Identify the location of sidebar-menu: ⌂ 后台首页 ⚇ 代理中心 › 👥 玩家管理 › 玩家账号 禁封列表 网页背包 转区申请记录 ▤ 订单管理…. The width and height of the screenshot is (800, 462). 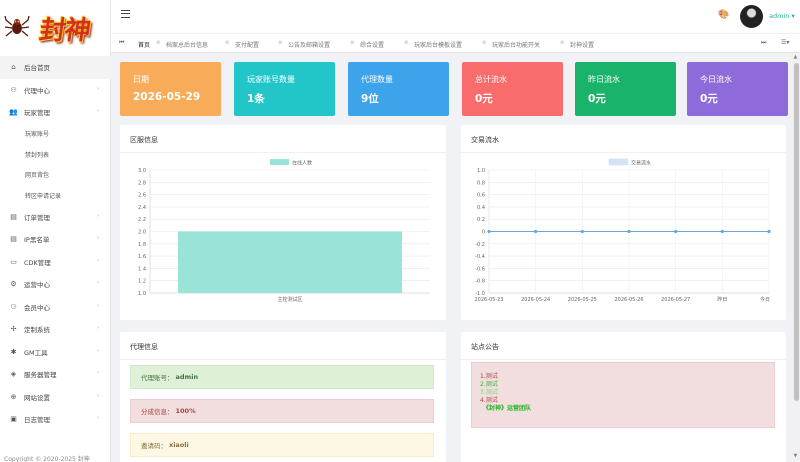
(55, 243).